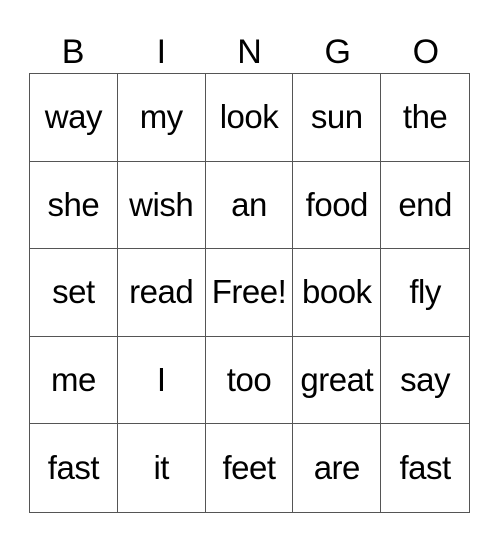 The width and height of the screenshot is (500, 544). I want to click on bingo-cell: wish, so click(161, 205).